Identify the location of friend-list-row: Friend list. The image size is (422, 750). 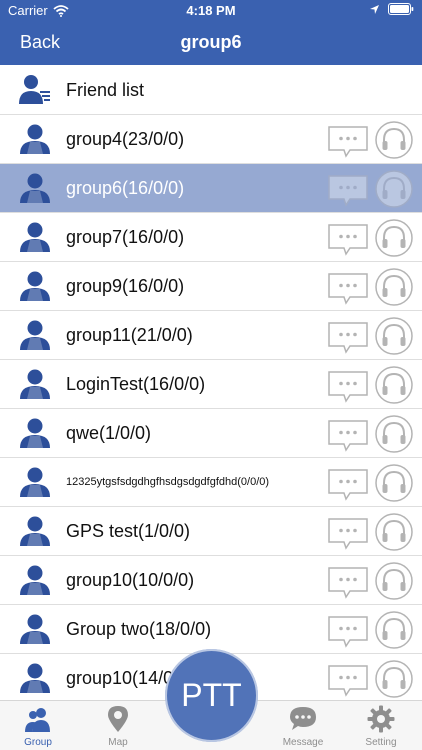
(211, 90).